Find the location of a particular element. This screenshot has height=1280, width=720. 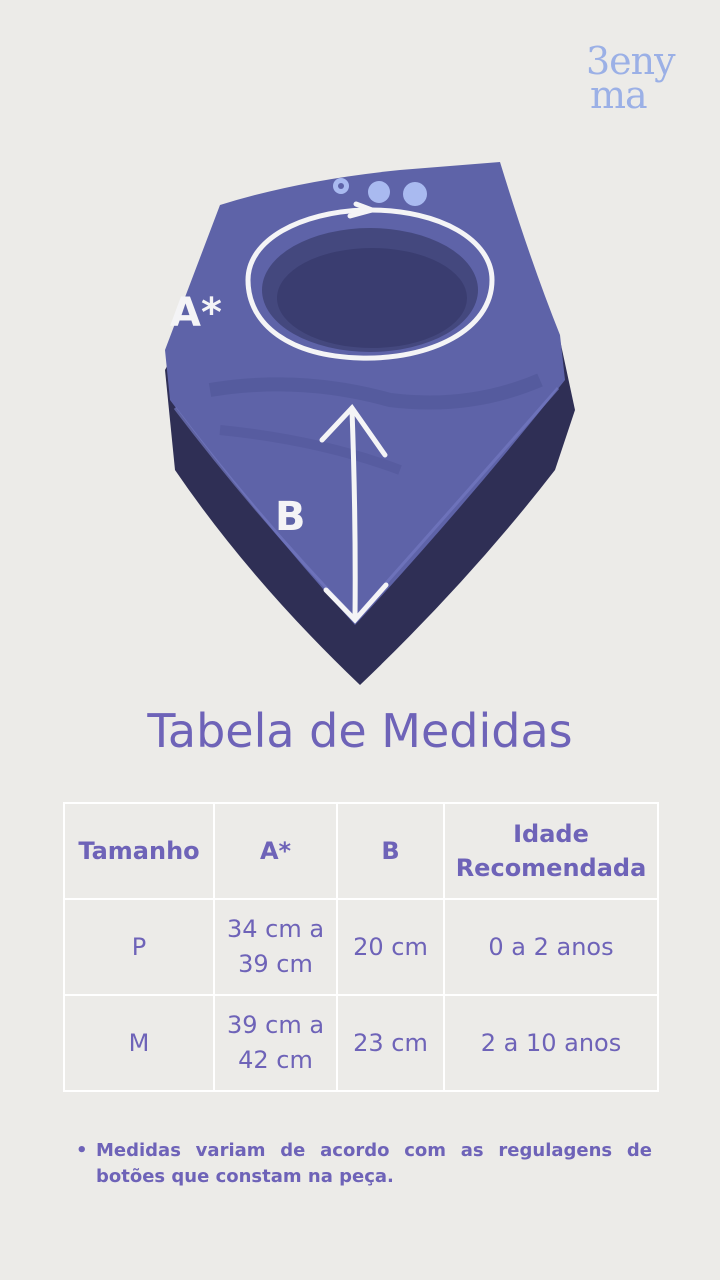

cell-a: 39 cm a 42 cm is located at coordinates (275, 1043).